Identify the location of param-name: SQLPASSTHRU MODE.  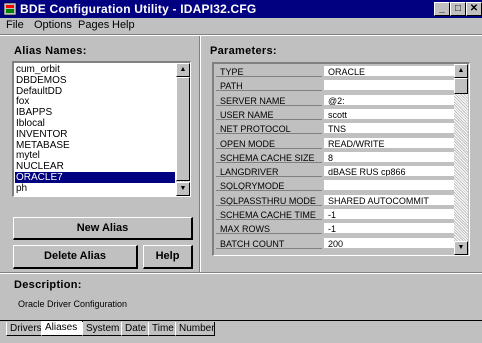
(269, 200).